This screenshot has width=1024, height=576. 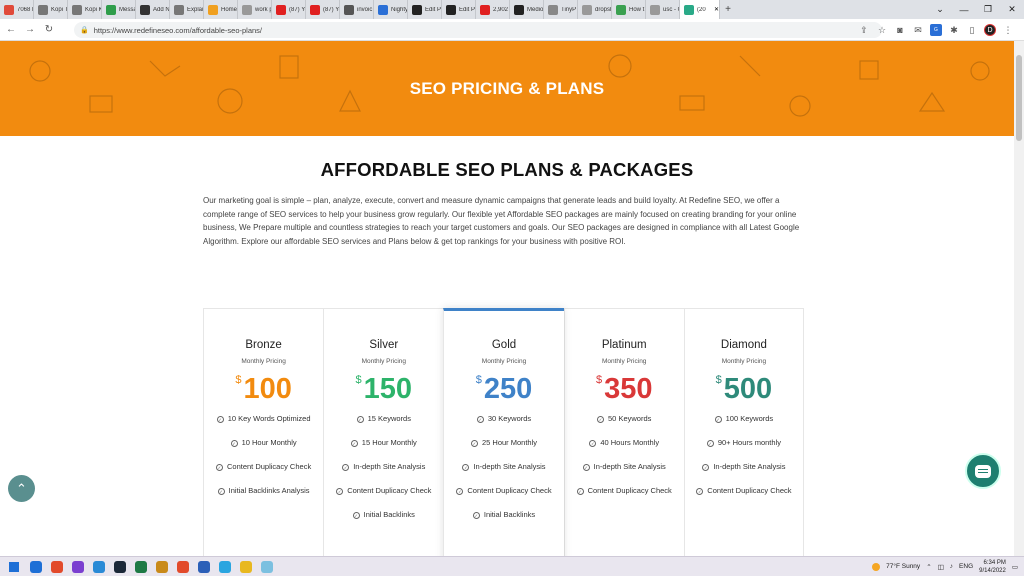 I want to click on profile-avatar: D, so click(x=990, y=30).